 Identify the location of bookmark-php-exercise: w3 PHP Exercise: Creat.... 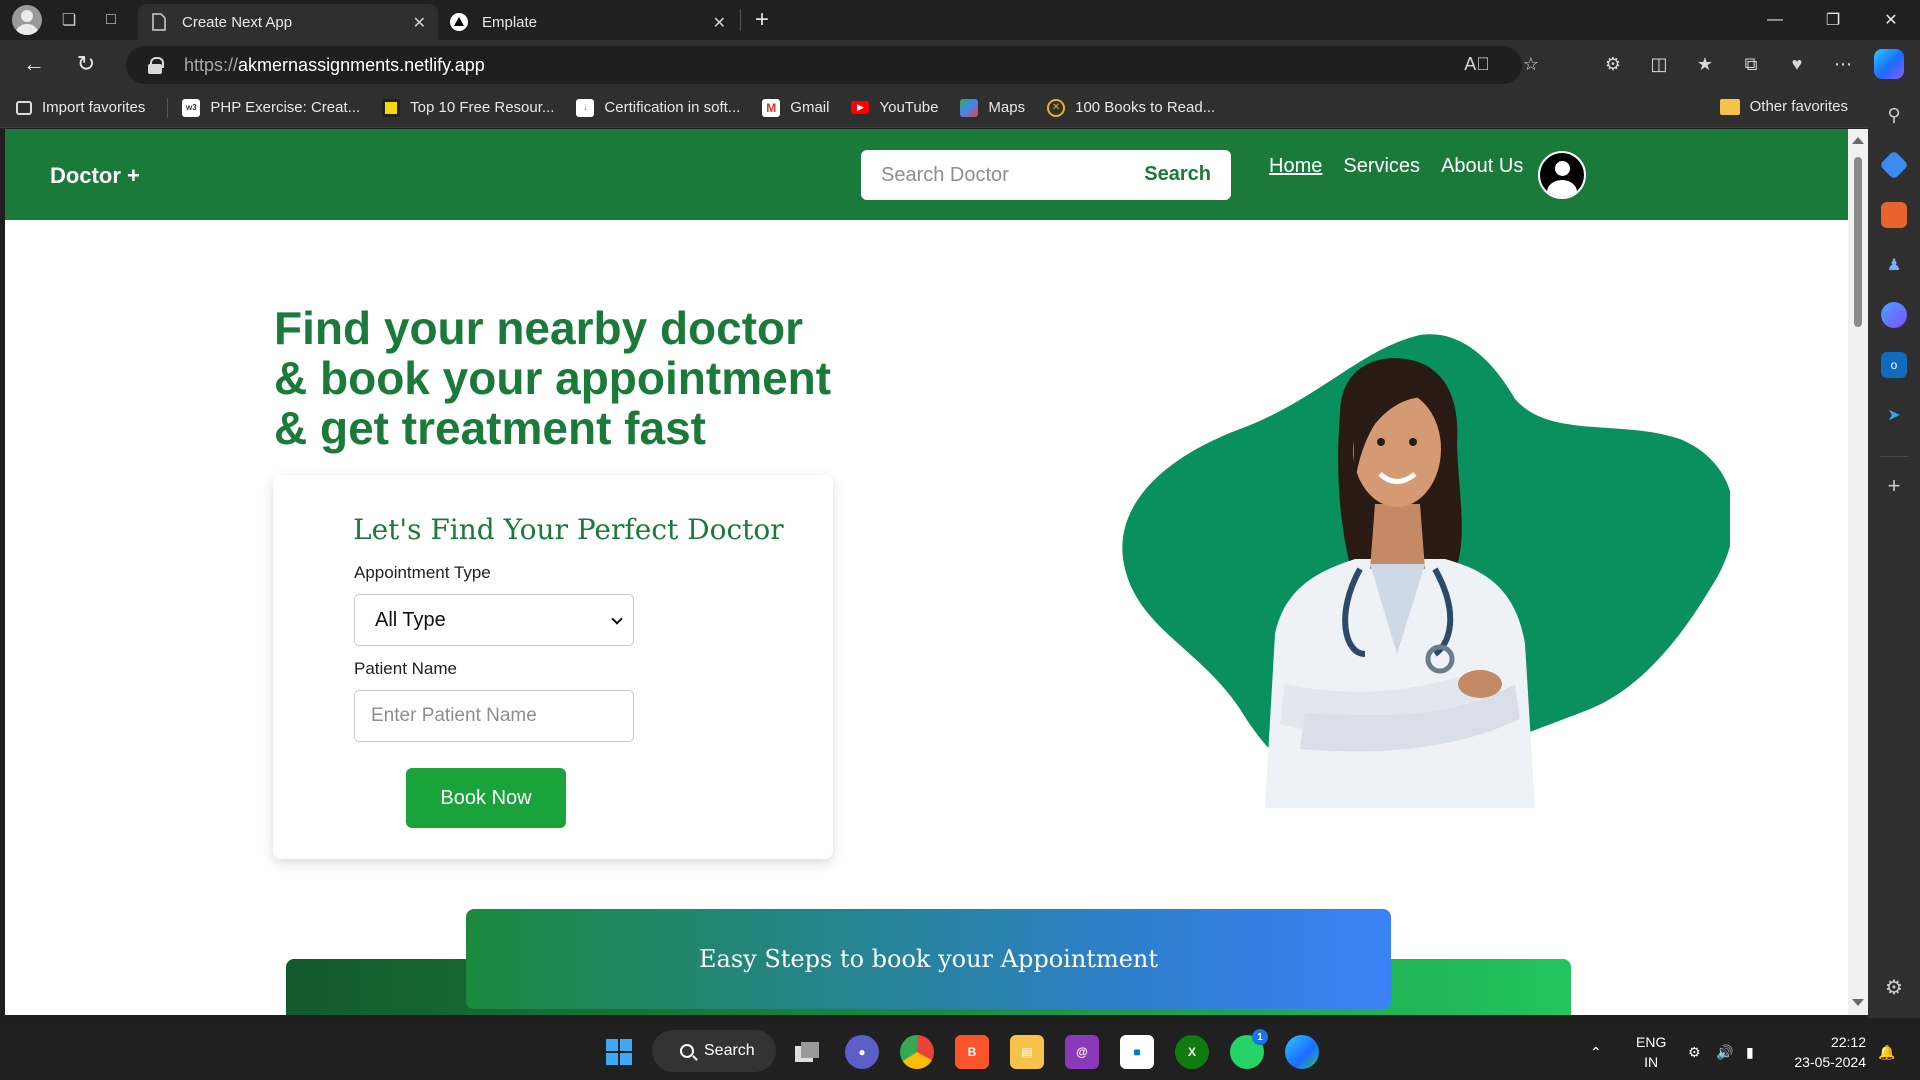
(271, 107).